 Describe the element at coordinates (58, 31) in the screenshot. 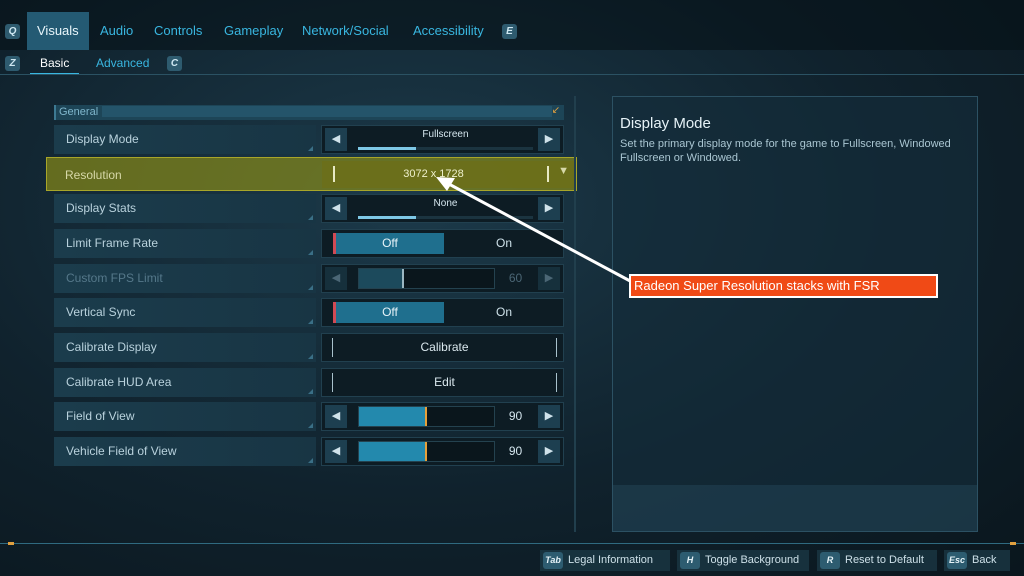

I see `tab-visuals: Visuals` at that location.